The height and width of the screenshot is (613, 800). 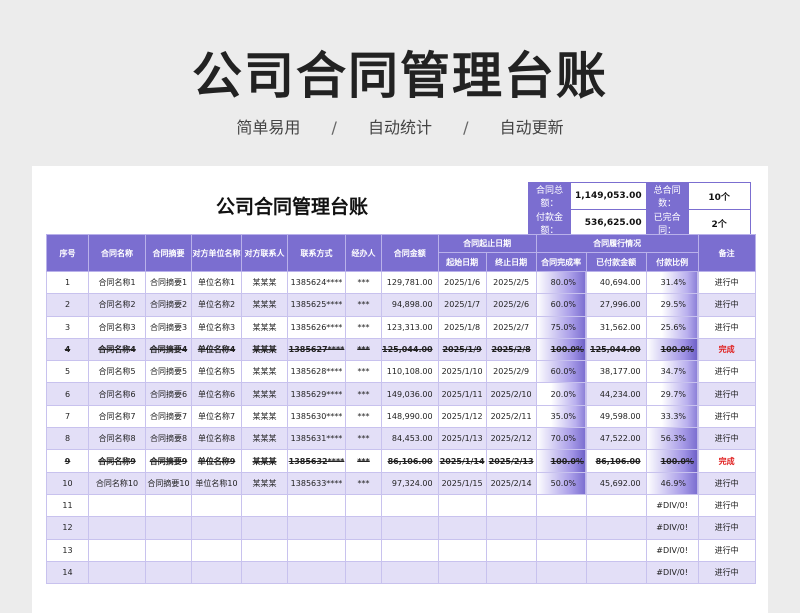 I want to click on cell-phone: 1385626****, so click(x=316, y=327).